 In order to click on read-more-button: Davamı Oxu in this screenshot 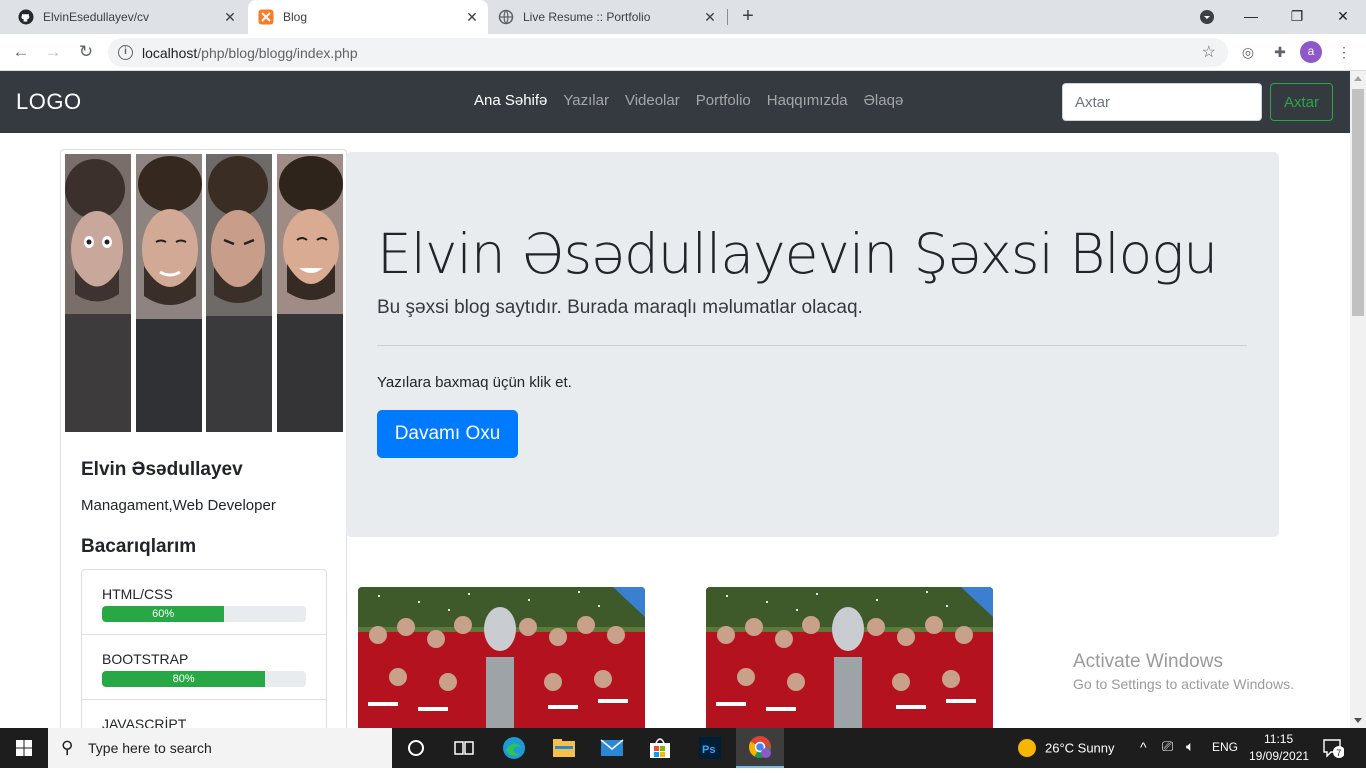, I will do `click(447, 434)`.